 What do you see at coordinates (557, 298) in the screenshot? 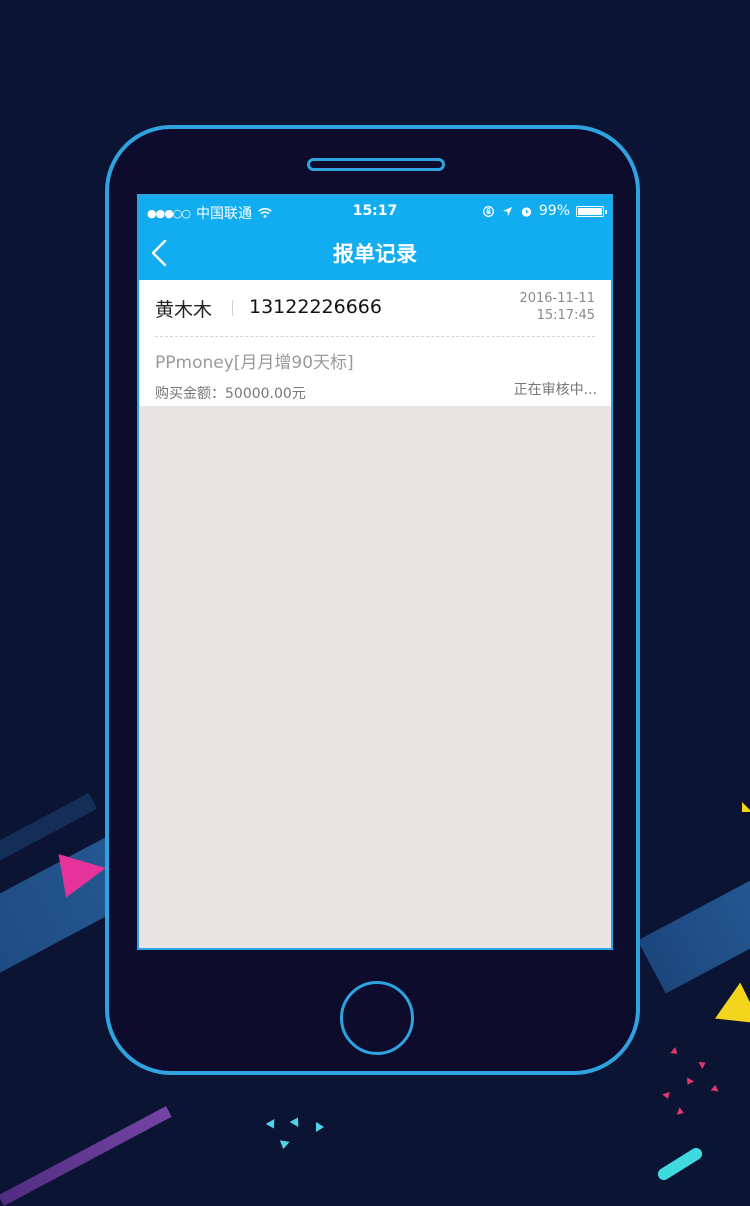
I see `record-date: 2016-11-11` at bounding box center [557, 298].